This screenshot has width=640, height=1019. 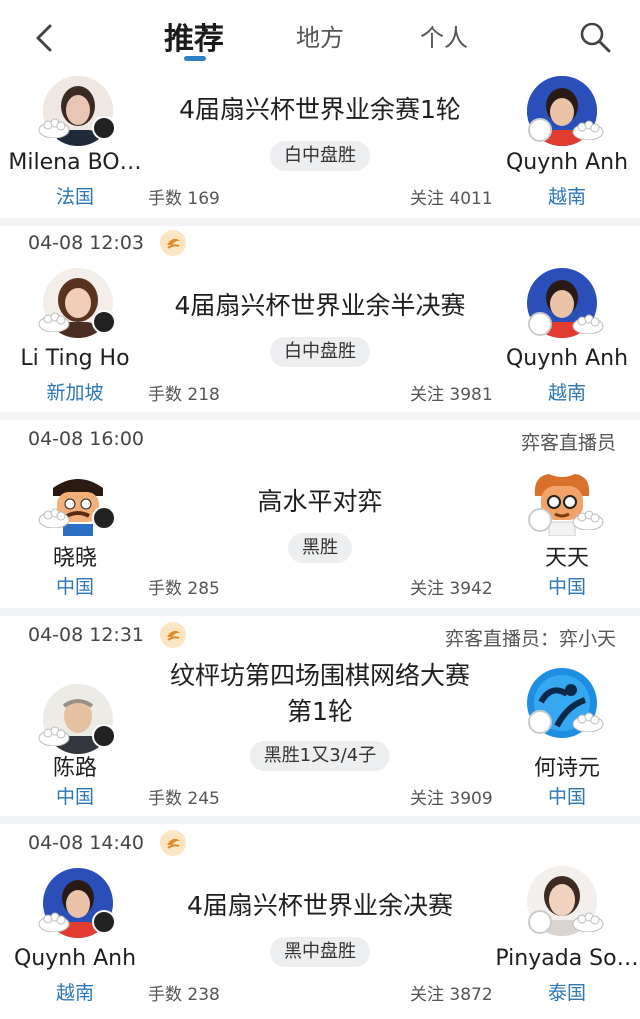 I want to click on move-count: 手数 218, so click(x=184, y=395).